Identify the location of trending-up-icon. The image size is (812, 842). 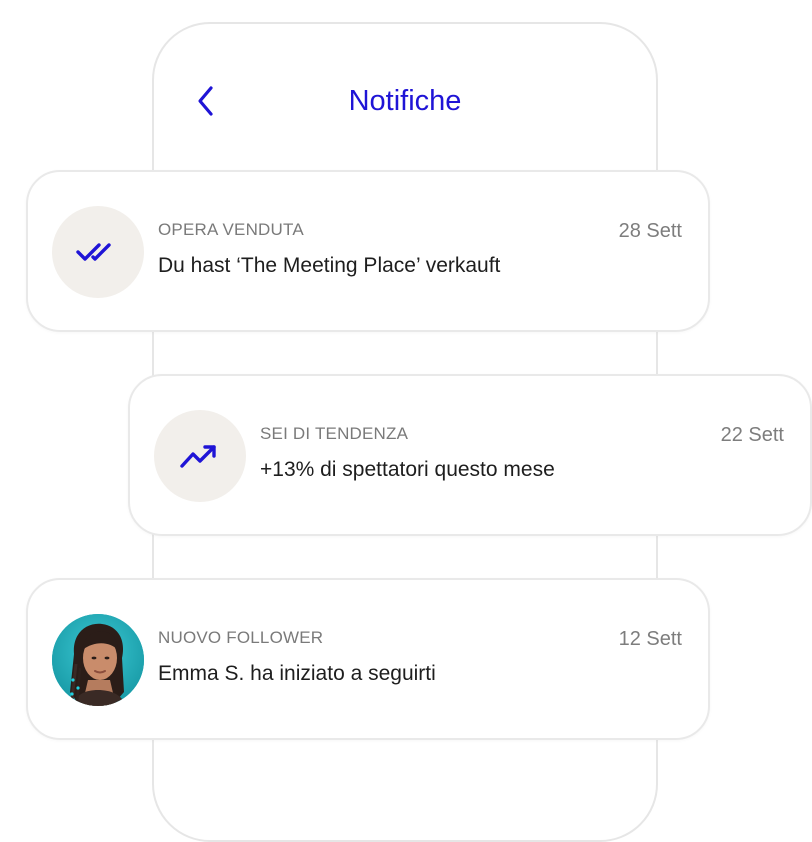
(198, 456).